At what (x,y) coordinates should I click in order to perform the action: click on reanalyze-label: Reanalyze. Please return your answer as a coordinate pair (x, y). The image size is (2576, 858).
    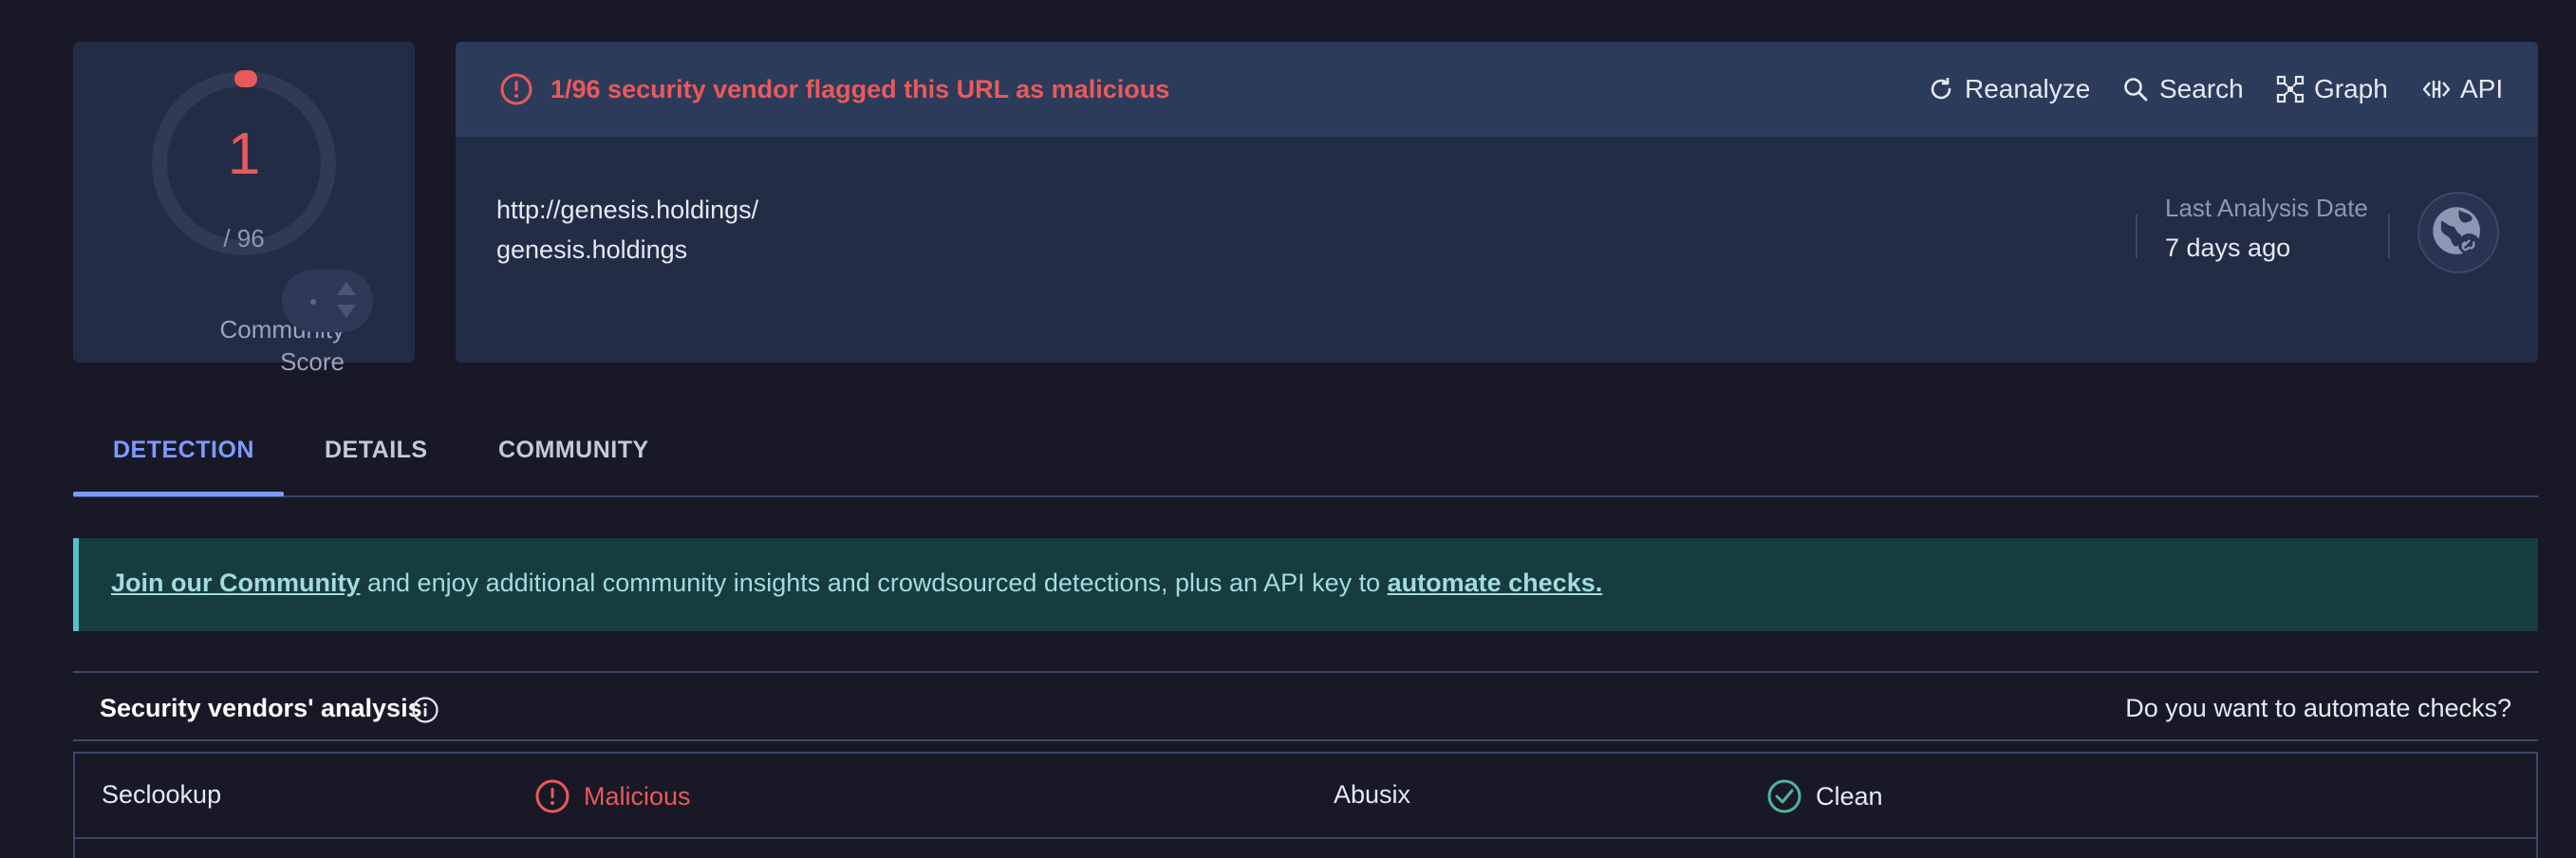
    Looking at the image, I should click on (2028, 88).